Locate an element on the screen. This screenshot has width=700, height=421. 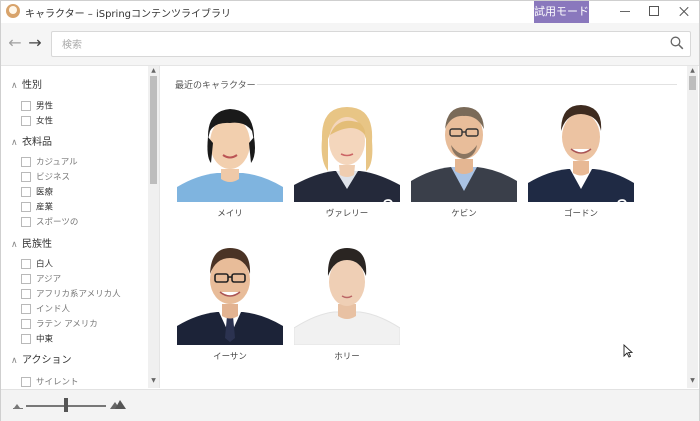
filter-option: 女性 is located at coordinates (37, 118).